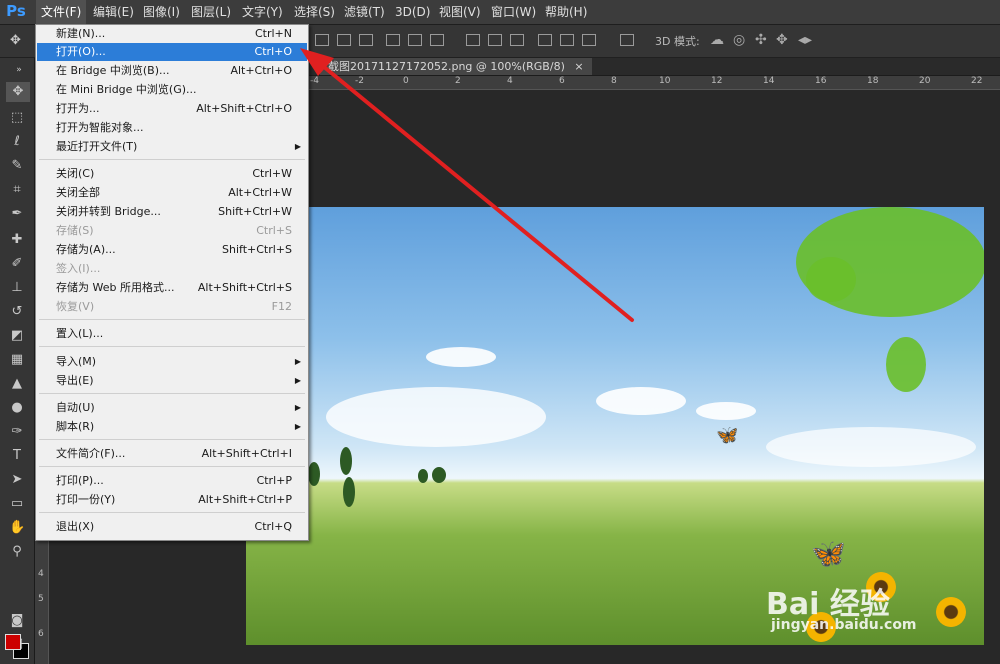  What do you see at coordinates (513, 12) in the screenshot?
I see `menu-window: 窗口(W)` at bounding box center [513, 12].